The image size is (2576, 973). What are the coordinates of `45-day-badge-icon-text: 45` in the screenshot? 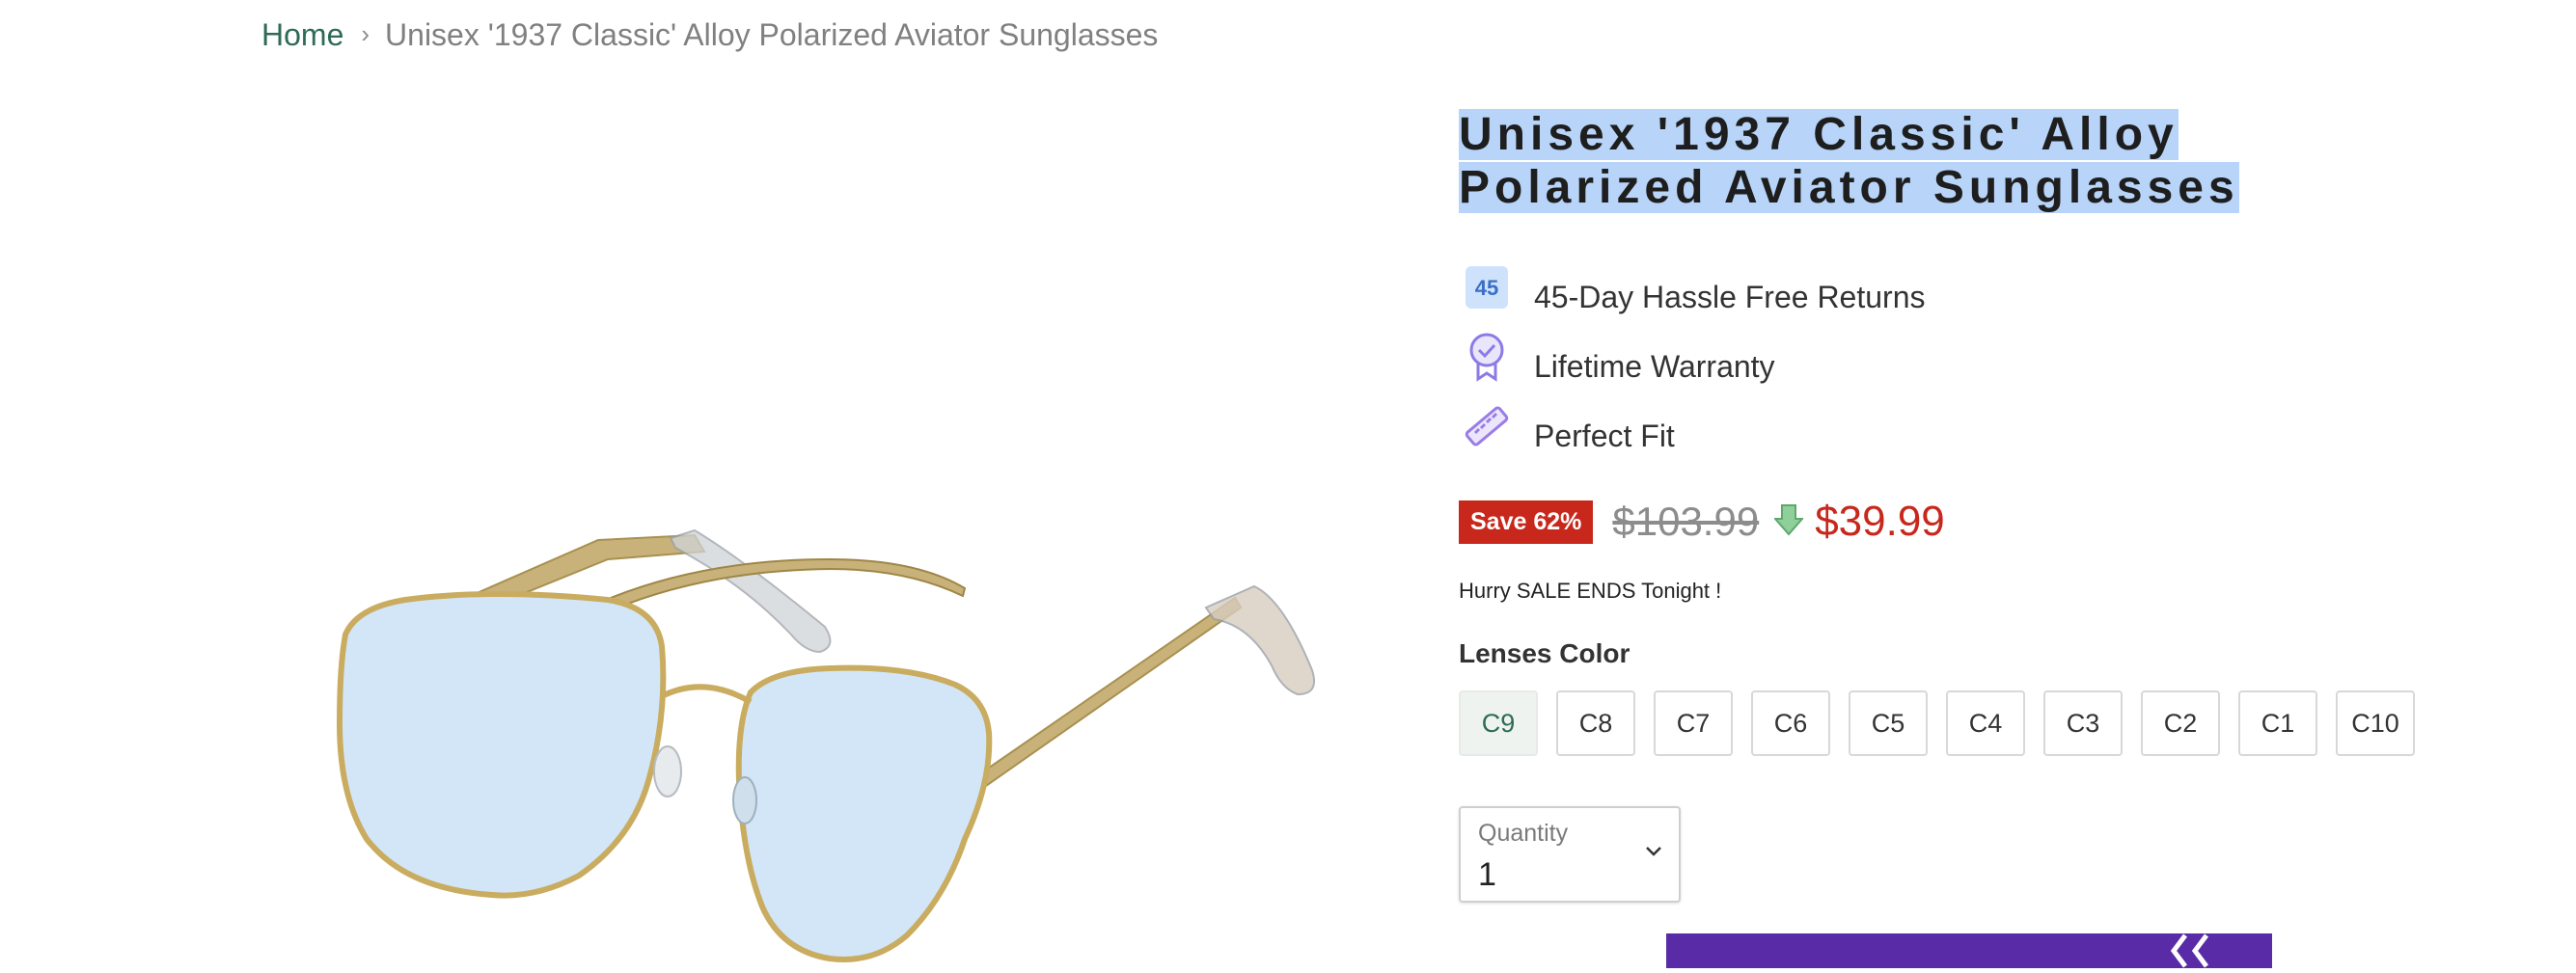 It's located at (1486, 288).